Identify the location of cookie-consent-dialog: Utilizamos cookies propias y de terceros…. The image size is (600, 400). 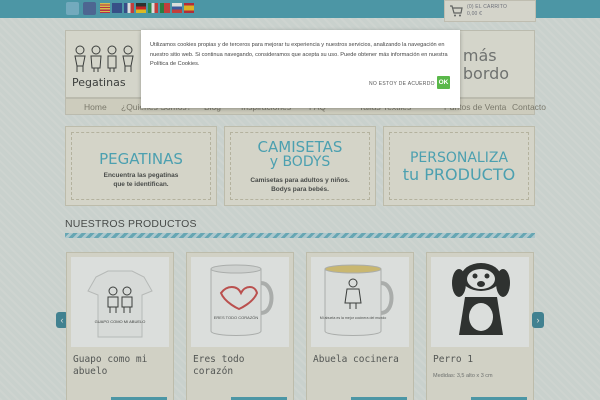
(300, 69).